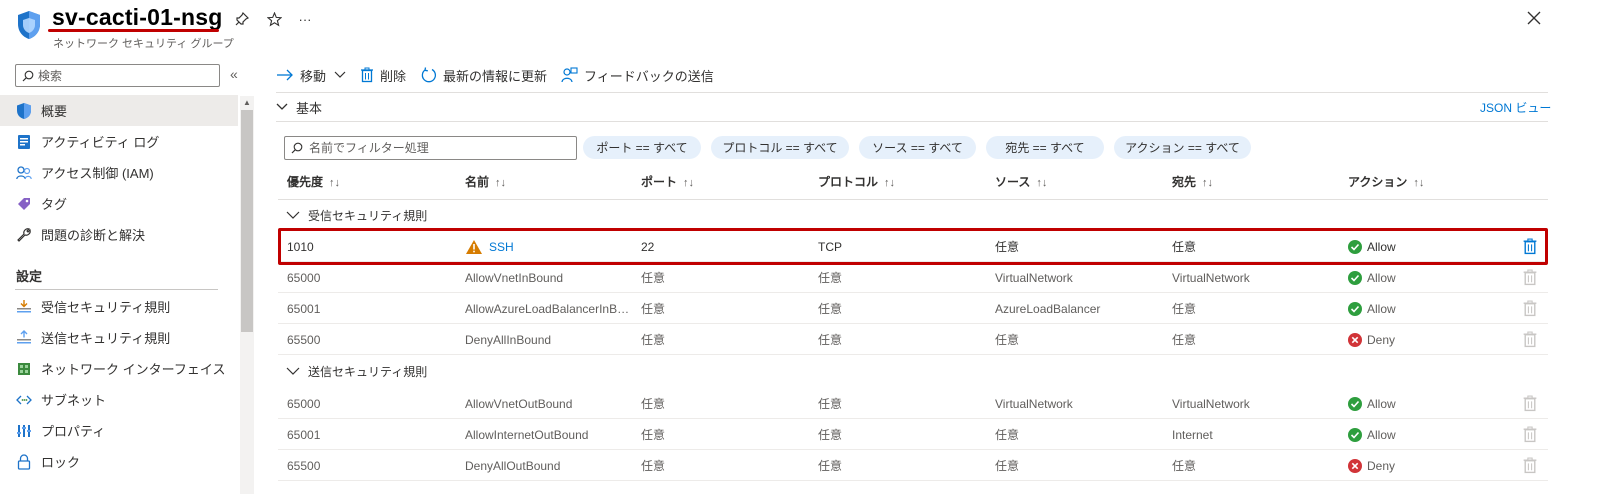 The width and height of the screenshot is (1603, 504). Describe the element at coordinates (119, 203) in the screenshot. I see `sidebar-item-tags: タグ` at that location.